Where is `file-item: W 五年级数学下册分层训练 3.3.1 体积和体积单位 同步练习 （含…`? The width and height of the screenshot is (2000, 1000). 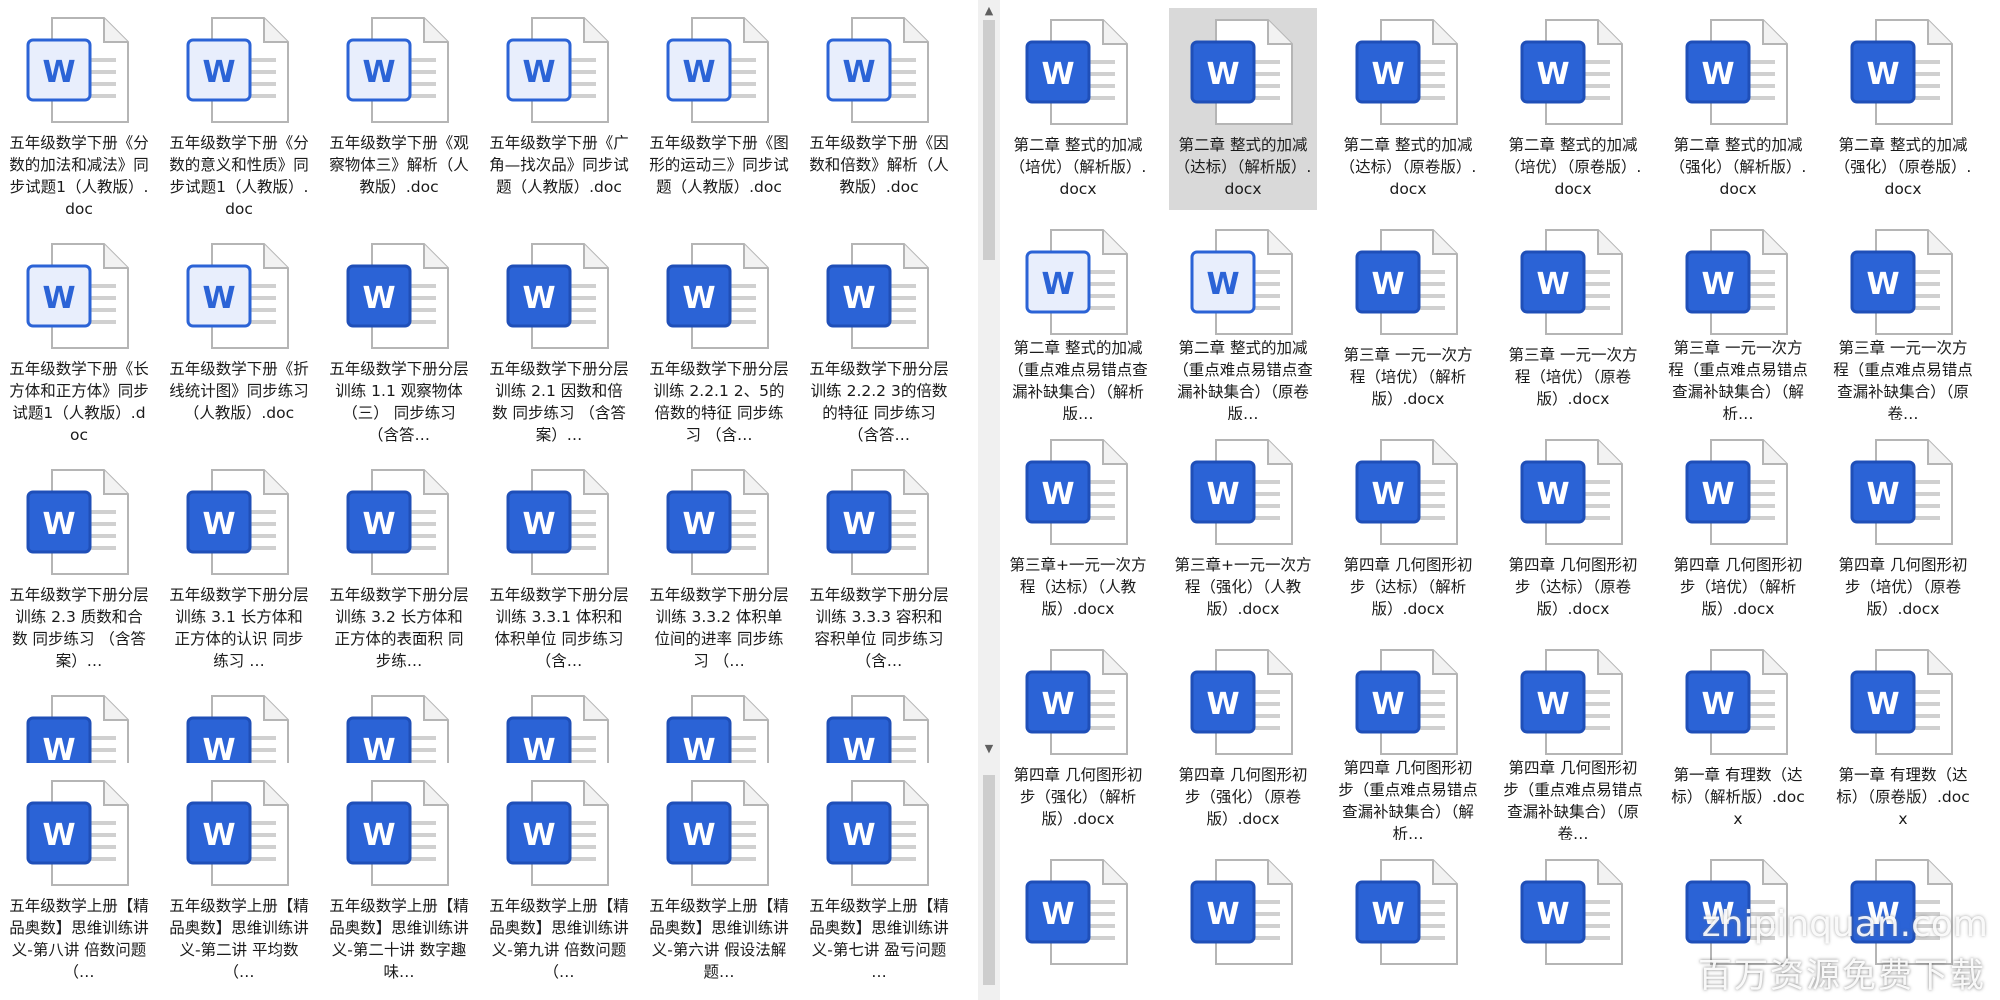 file-item: W 五年级数学下册分层训练 3.3.1 体积和体积单位 同步练习 （含… is located at coordinates (559, 567).